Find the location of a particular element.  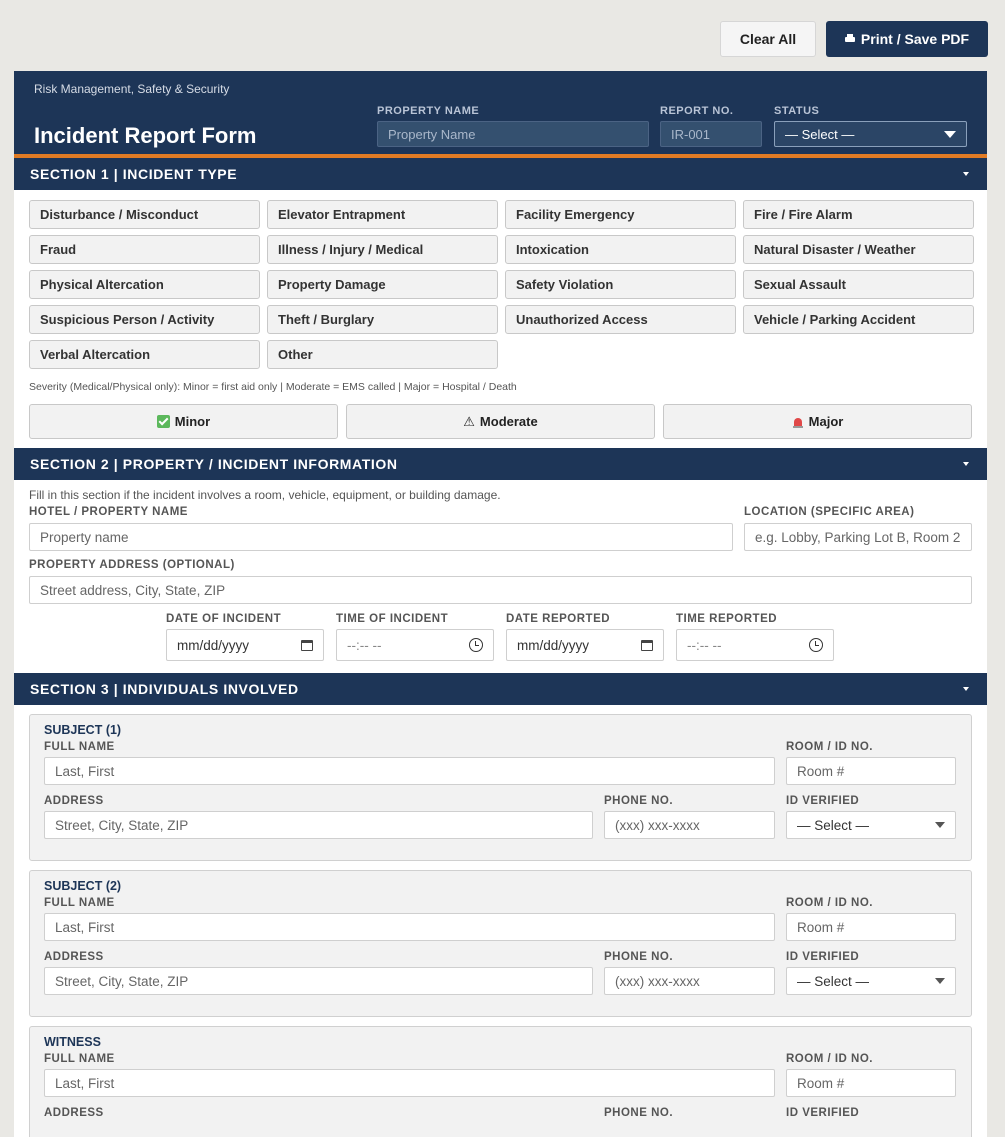

print-save-pdf-button: Print / Save PDF is located at coordinates (907, 39).